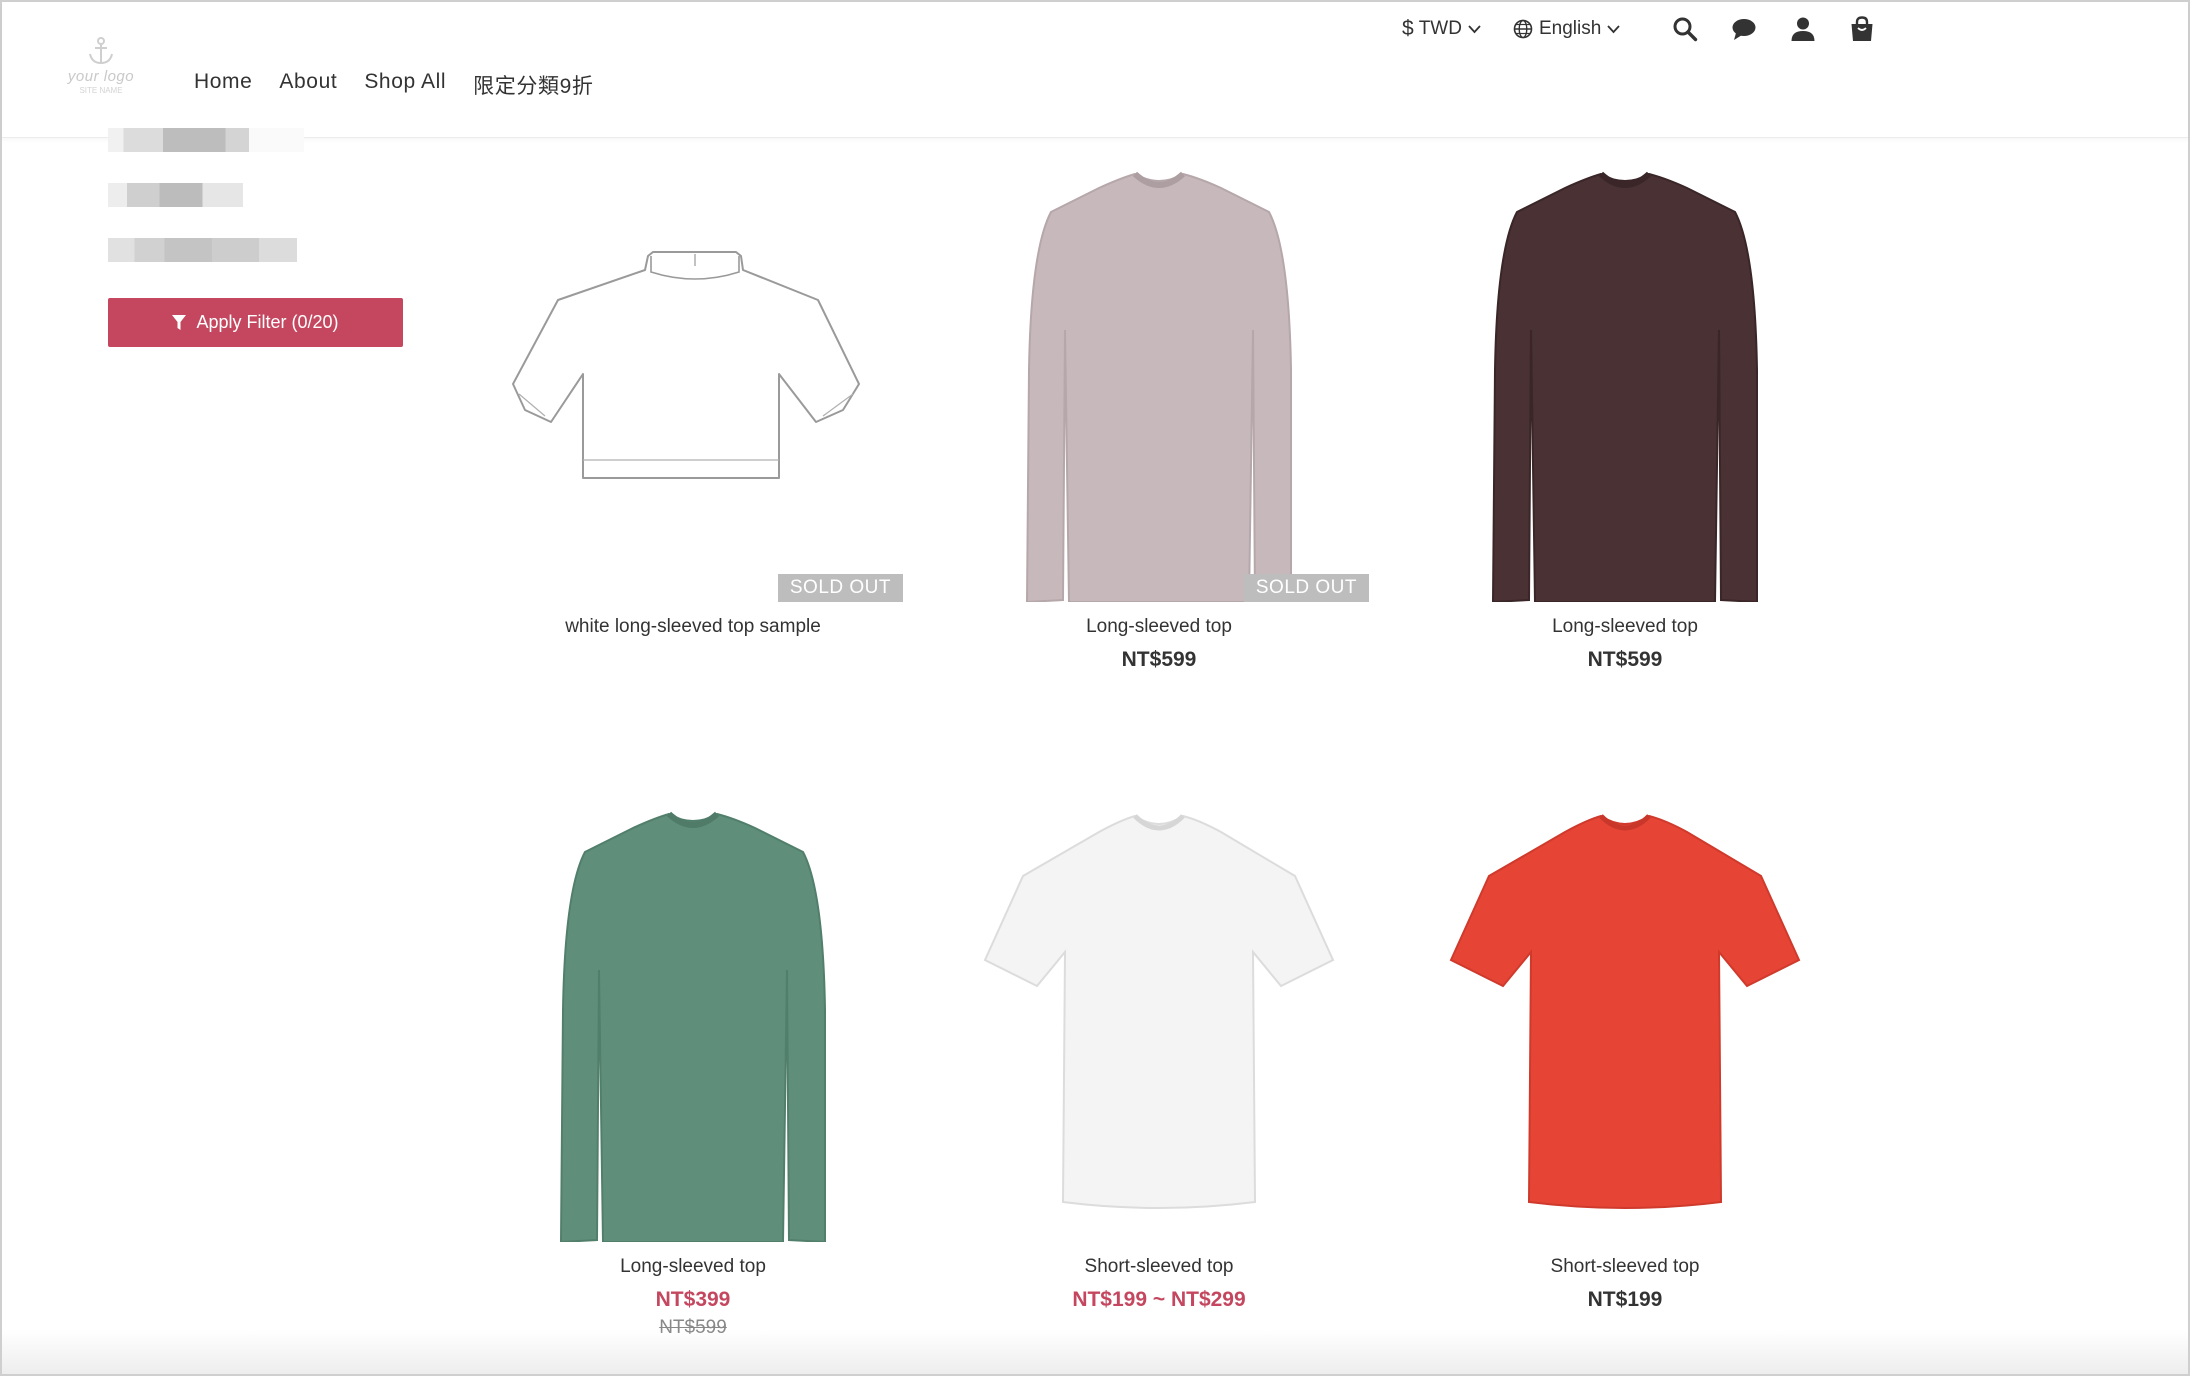  Describe the element at coordinates (693, 627) in the screenshot. I see `product-name: white long-sleeved top sample` at that location.